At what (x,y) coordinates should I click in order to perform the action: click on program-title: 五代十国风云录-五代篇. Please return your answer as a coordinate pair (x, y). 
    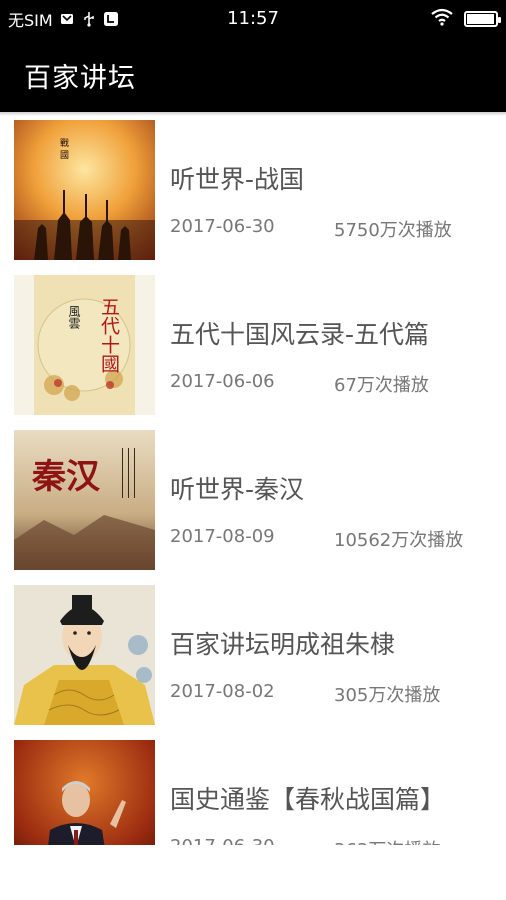
    Looking at the image, I should click on (299, 333).